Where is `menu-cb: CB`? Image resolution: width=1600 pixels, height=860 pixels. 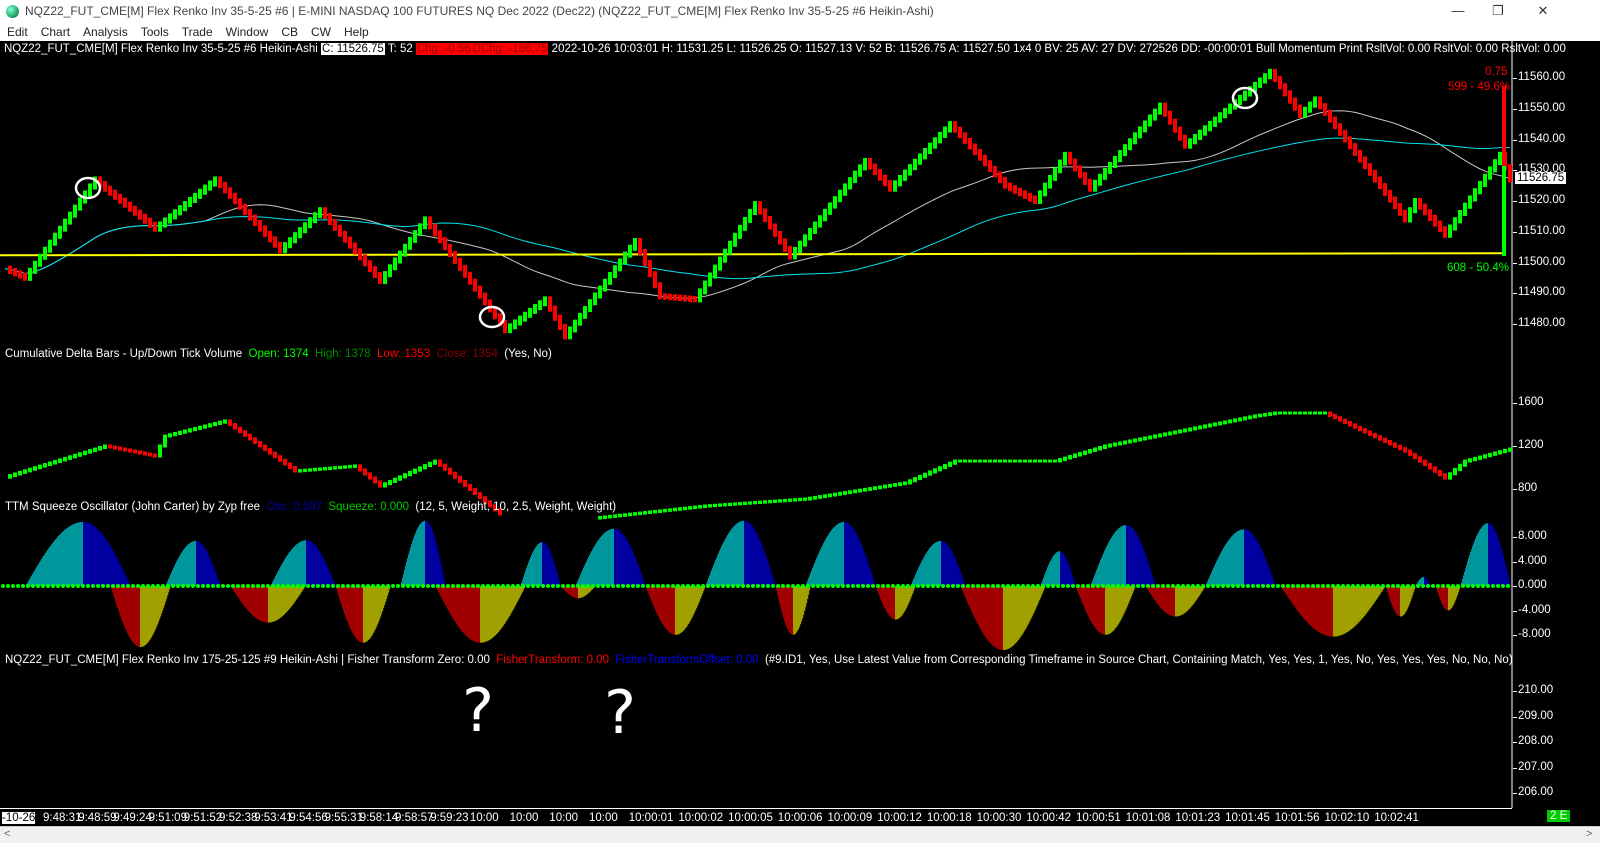
menu-cb: CB is located at coordinates (289, 32).